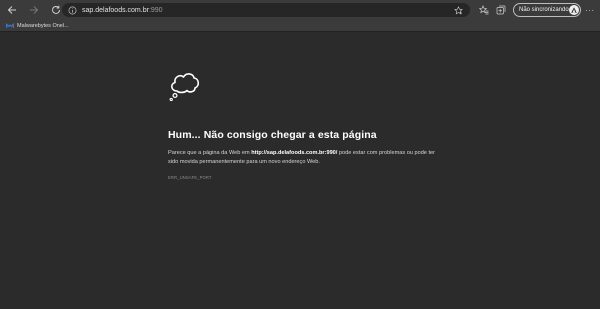 Image resolution: width=600 pixels, height=309 pixels. What do you see at coordinates (210, 153) in the screenshot?
I see `error-desc-before: Parece que a página da Web em` at bounding box center [210, 153].